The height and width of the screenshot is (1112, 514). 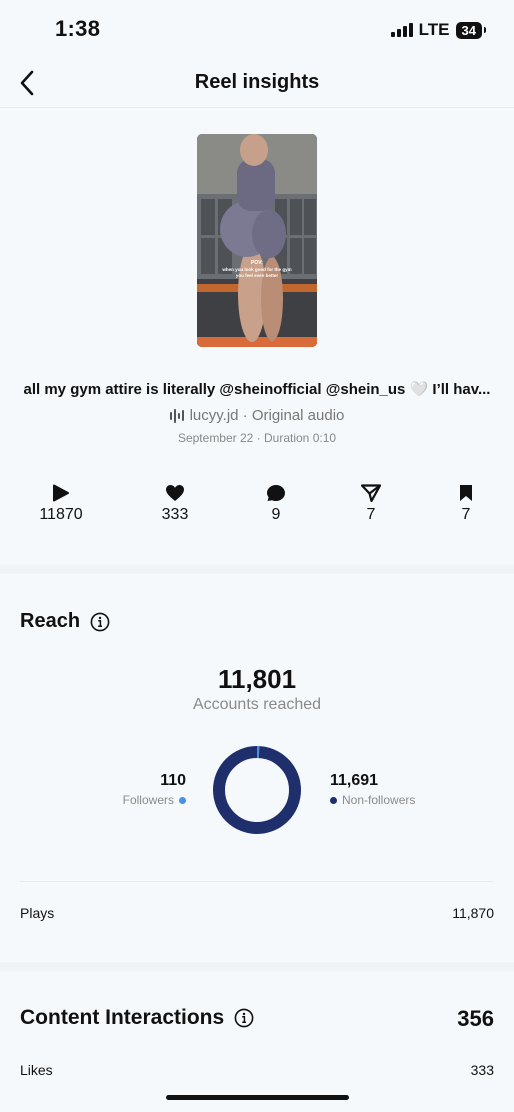 What do you see at coordinates (61, 493) in the screenshot?
I see `play-icon` at bounding box center [61, 493].